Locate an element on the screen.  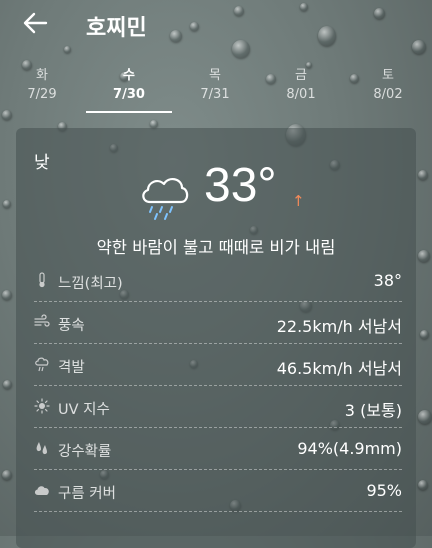
tab-weekday: 화 is located at coordinates (42, 75).